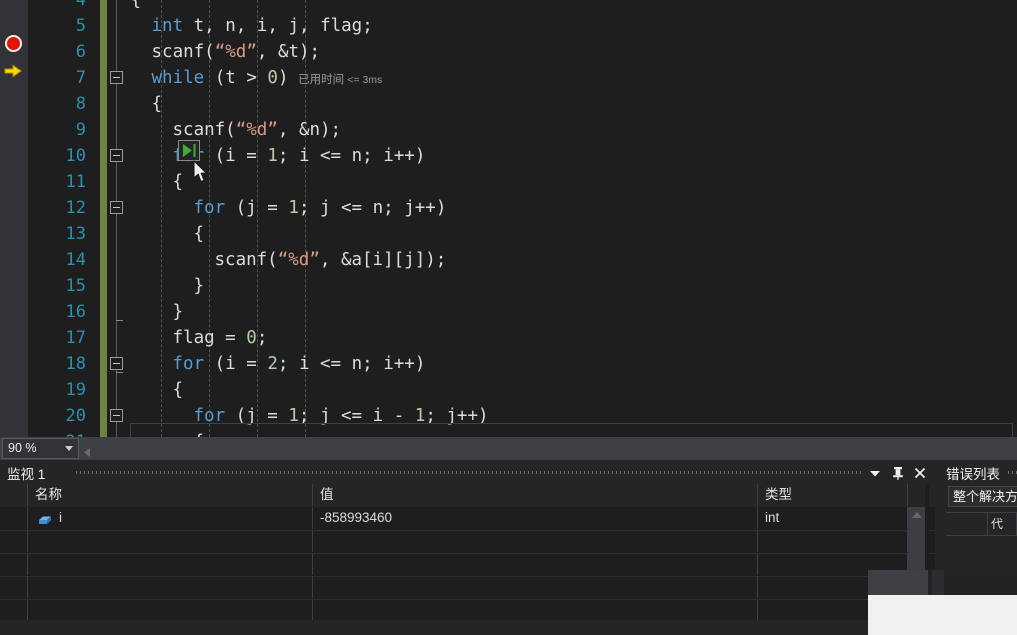  Describe the element at coordinates (1002, 524) in the screenshot. I see `error-column-header: 代` at that location.